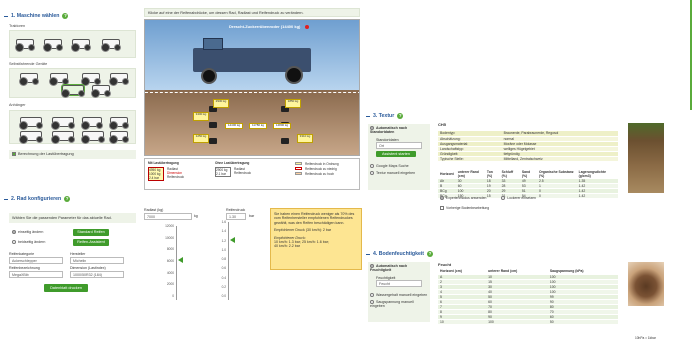 The height and width of the screenshot is (345, 695). What do you see at coordinates (392, 166) in the screenshot?
I see `texture-google-label: Google Maps Suche` at bounding box center [392, 166].